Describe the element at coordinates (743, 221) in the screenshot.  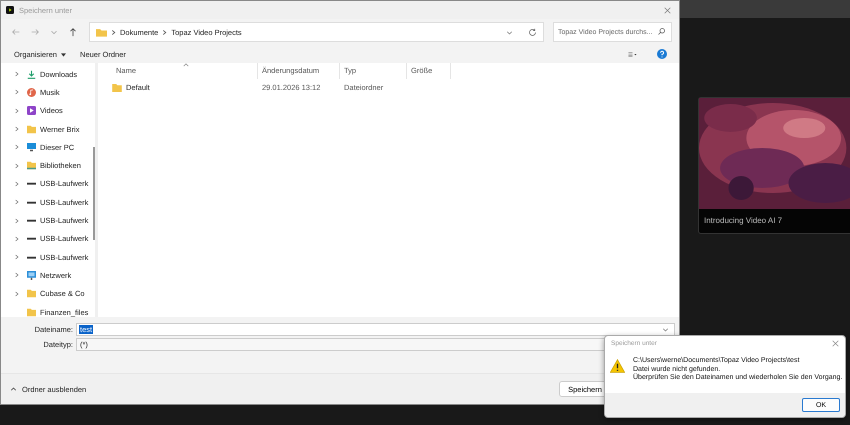
I see `video-title: Introducing Video AI 7` at that location.